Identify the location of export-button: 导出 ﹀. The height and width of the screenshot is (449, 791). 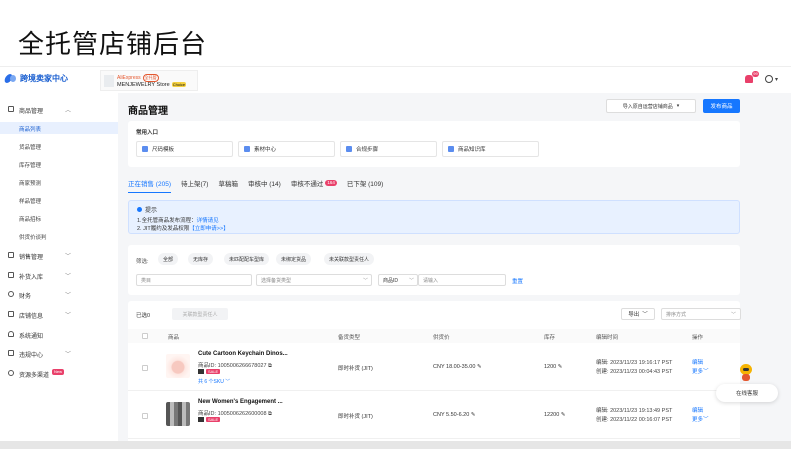
(638, 314).